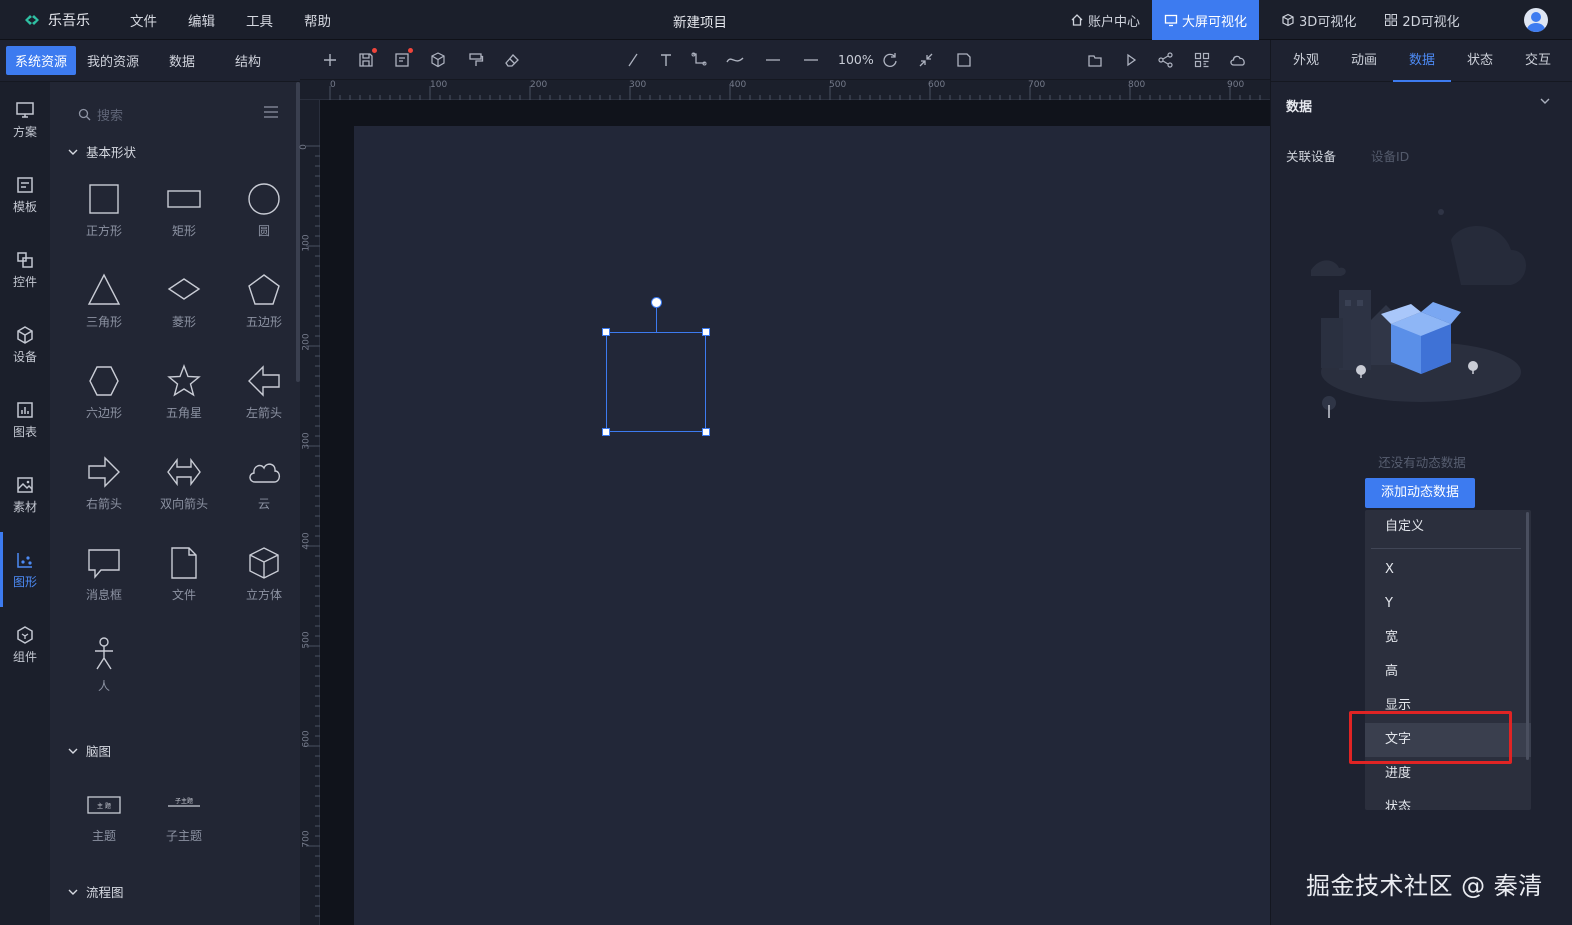 The image size is (1572, 925). Describe the element at coordinates (706, 332) in the screenshot. I see `resize-handle-top-right` at that location.